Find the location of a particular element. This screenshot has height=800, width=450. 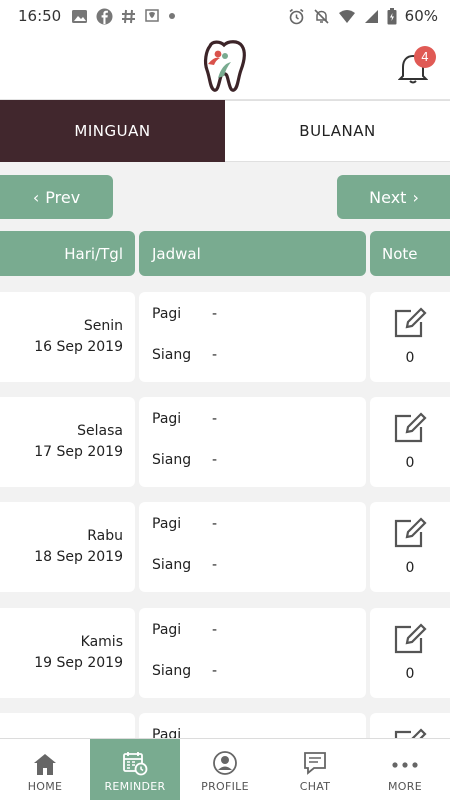

day-date: 17 Sep 2019 is located at coordinates (78, 452).